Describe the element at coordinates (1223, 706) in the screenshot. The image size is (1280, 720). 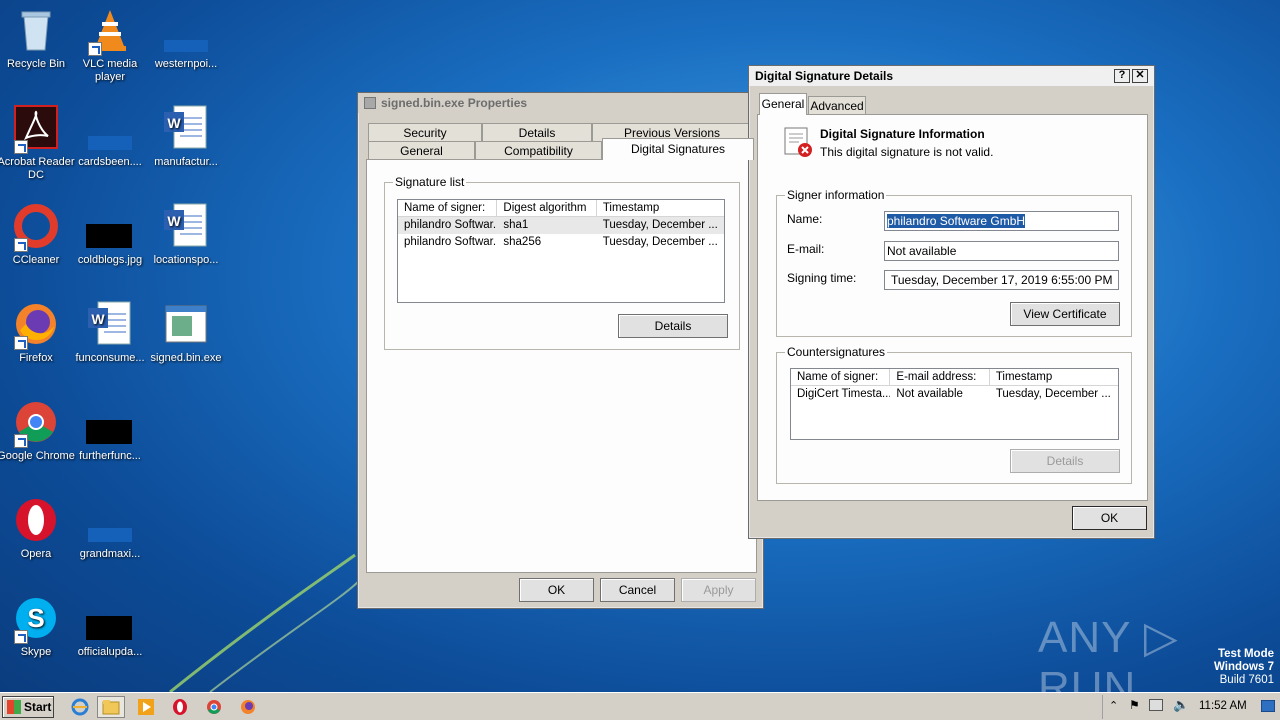
I see `clock: 11:52 AM` at that location.